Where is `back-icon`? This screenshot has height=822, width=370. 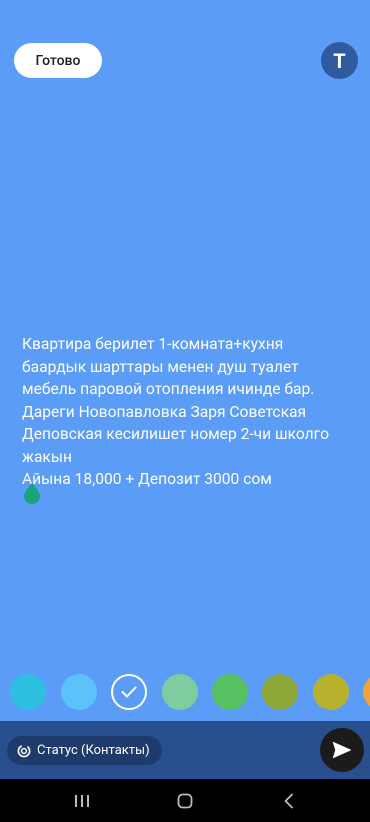
back-icon is located at coordinates (288, 800).